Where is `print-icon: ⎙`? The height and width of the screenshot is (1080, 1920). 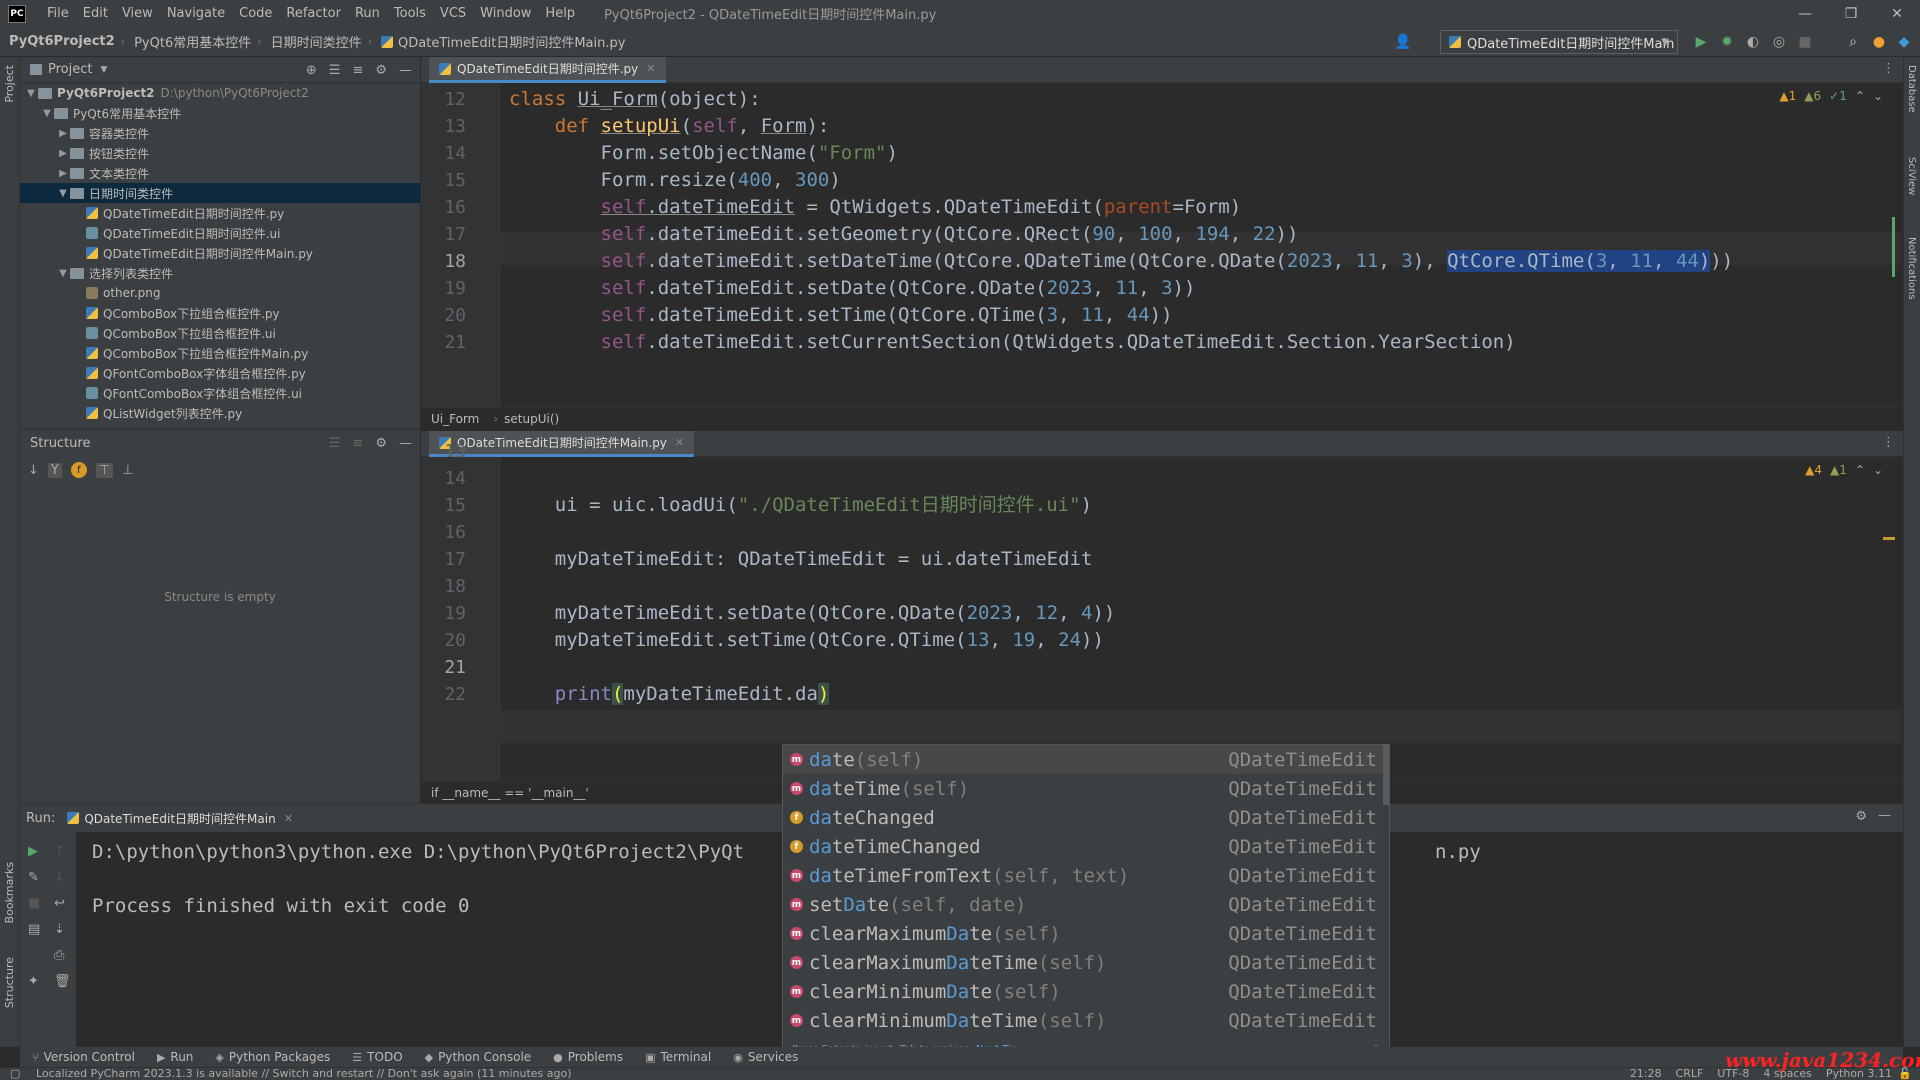 print-icon: ⎙ is located at coordinates (59, 955).